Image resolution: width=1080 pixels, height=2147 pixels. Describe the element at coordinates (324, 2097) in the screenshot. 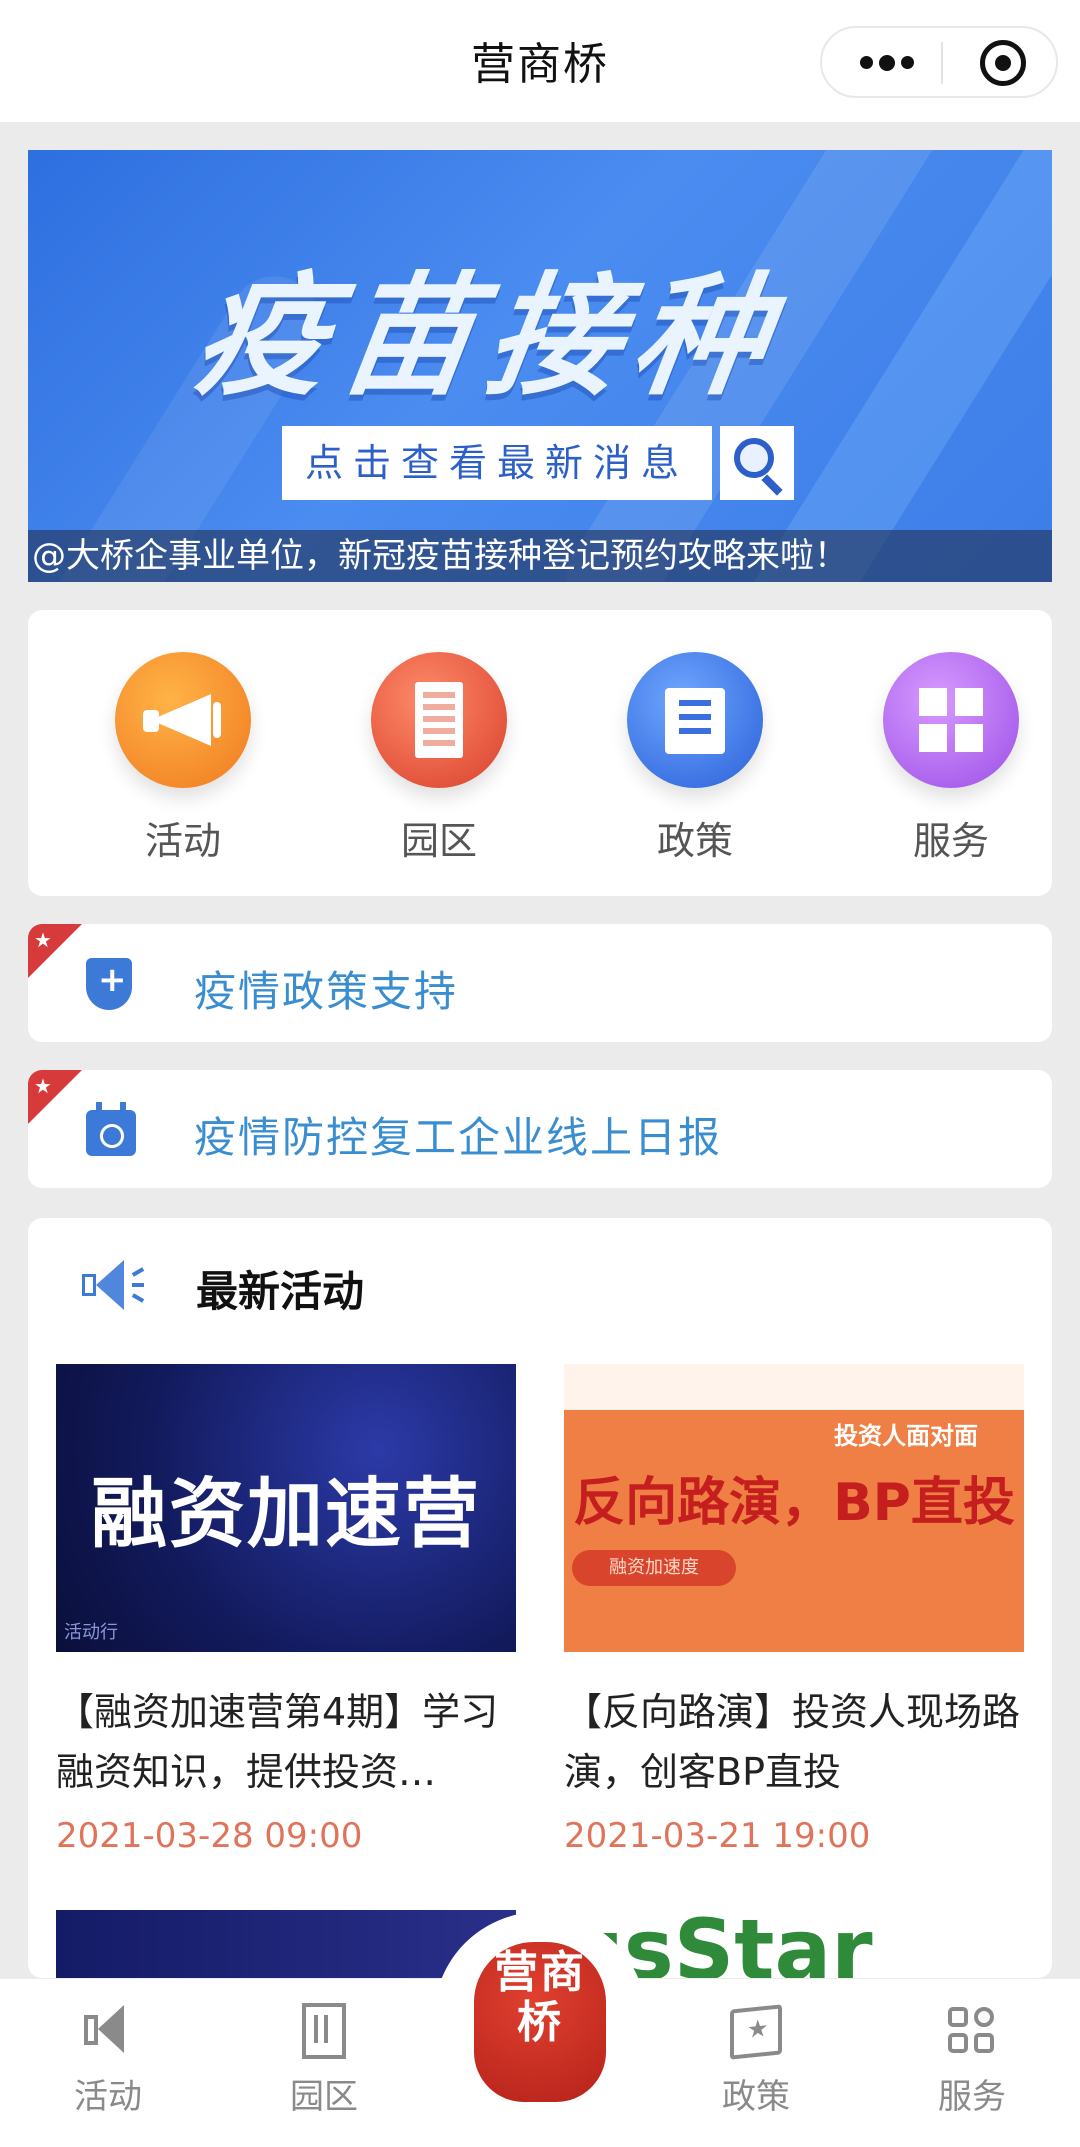

I see `tab-label: 园区` at that location.